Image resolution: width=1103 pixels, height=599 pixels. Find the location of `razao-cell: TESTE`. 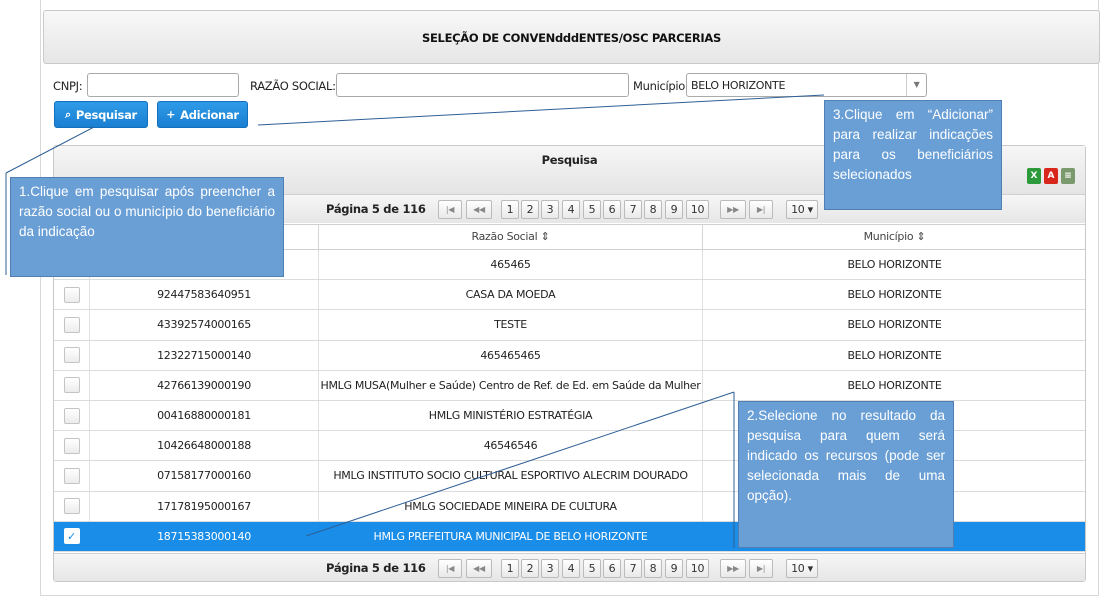

razao-cell: TESTE is located at coordinates (511, 325).